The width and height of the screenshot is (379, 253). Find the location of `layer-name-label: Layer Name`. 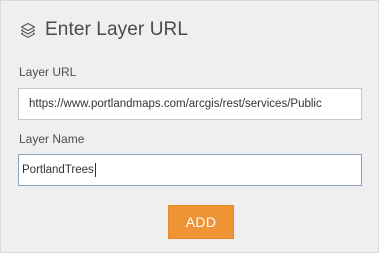

layer-name-label: Layer Name is located at coordinates (52, 139).